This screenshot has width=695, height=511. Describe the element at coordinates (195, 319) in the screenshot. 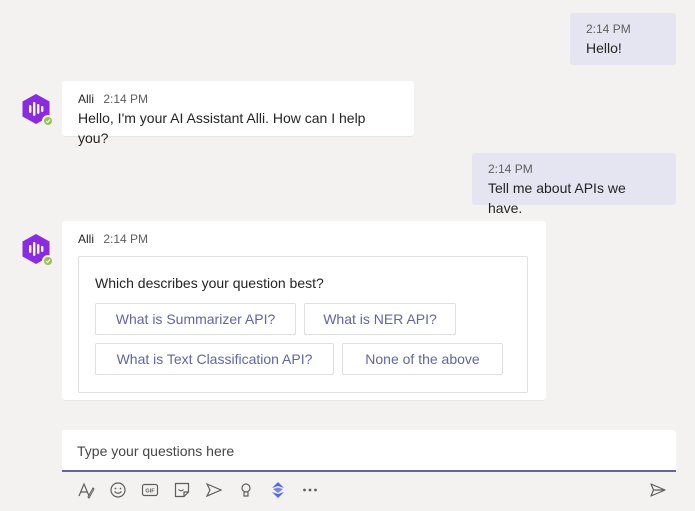

I see `choice-summarizer-api-button: What is Summarizer API?` at that location.